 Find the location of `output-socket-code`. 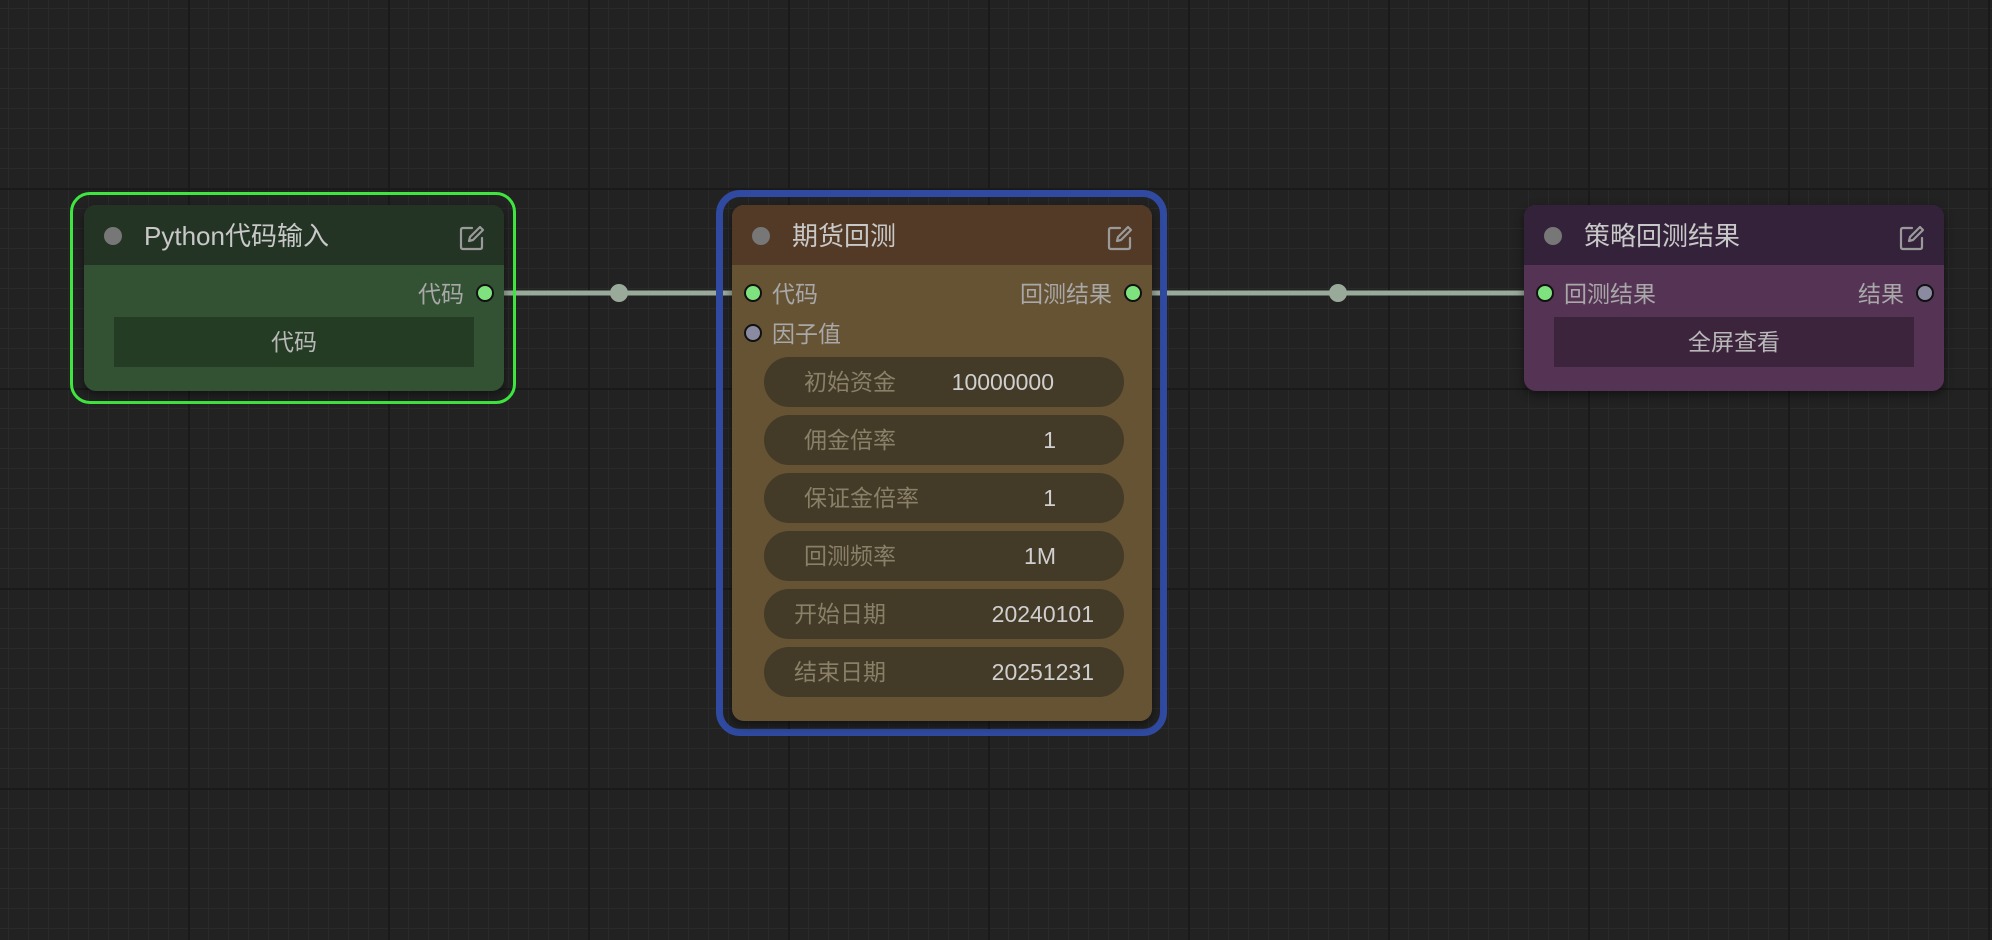

output-socket-code is located at coordinates (485, 293).